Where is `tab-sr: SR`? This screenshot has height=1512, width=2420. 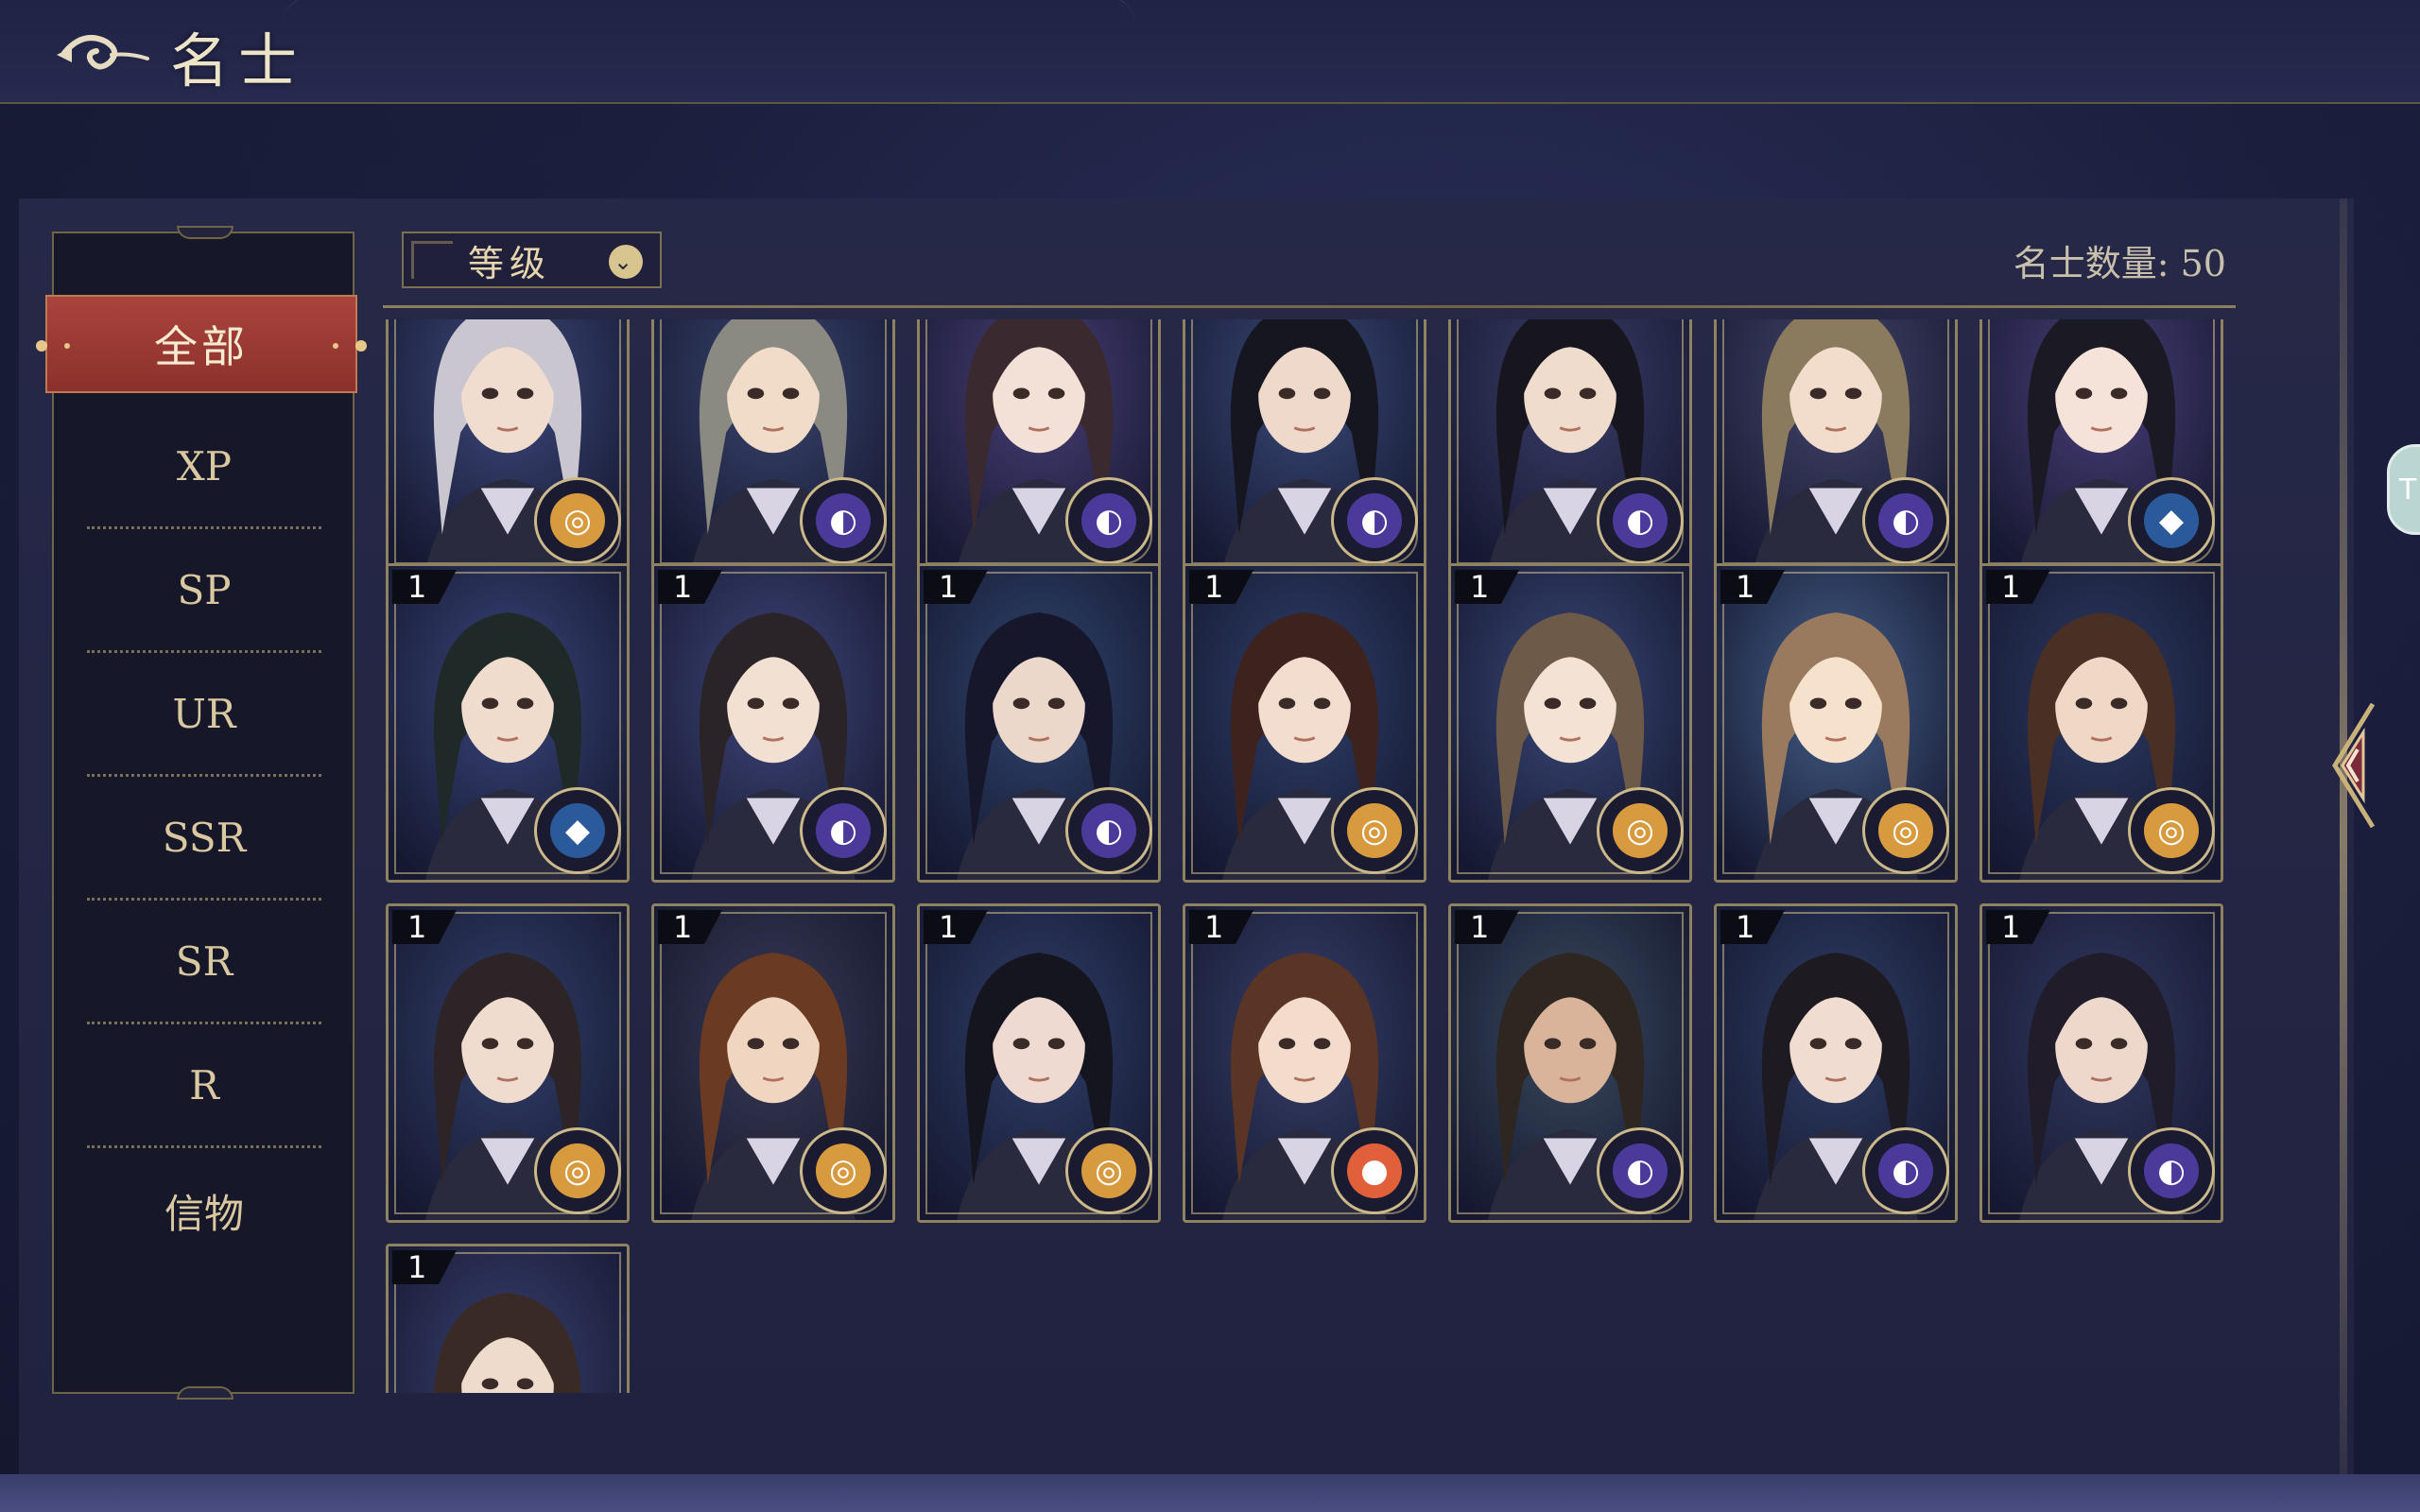 tab-sr: SR is located at coordinates (204, 963).